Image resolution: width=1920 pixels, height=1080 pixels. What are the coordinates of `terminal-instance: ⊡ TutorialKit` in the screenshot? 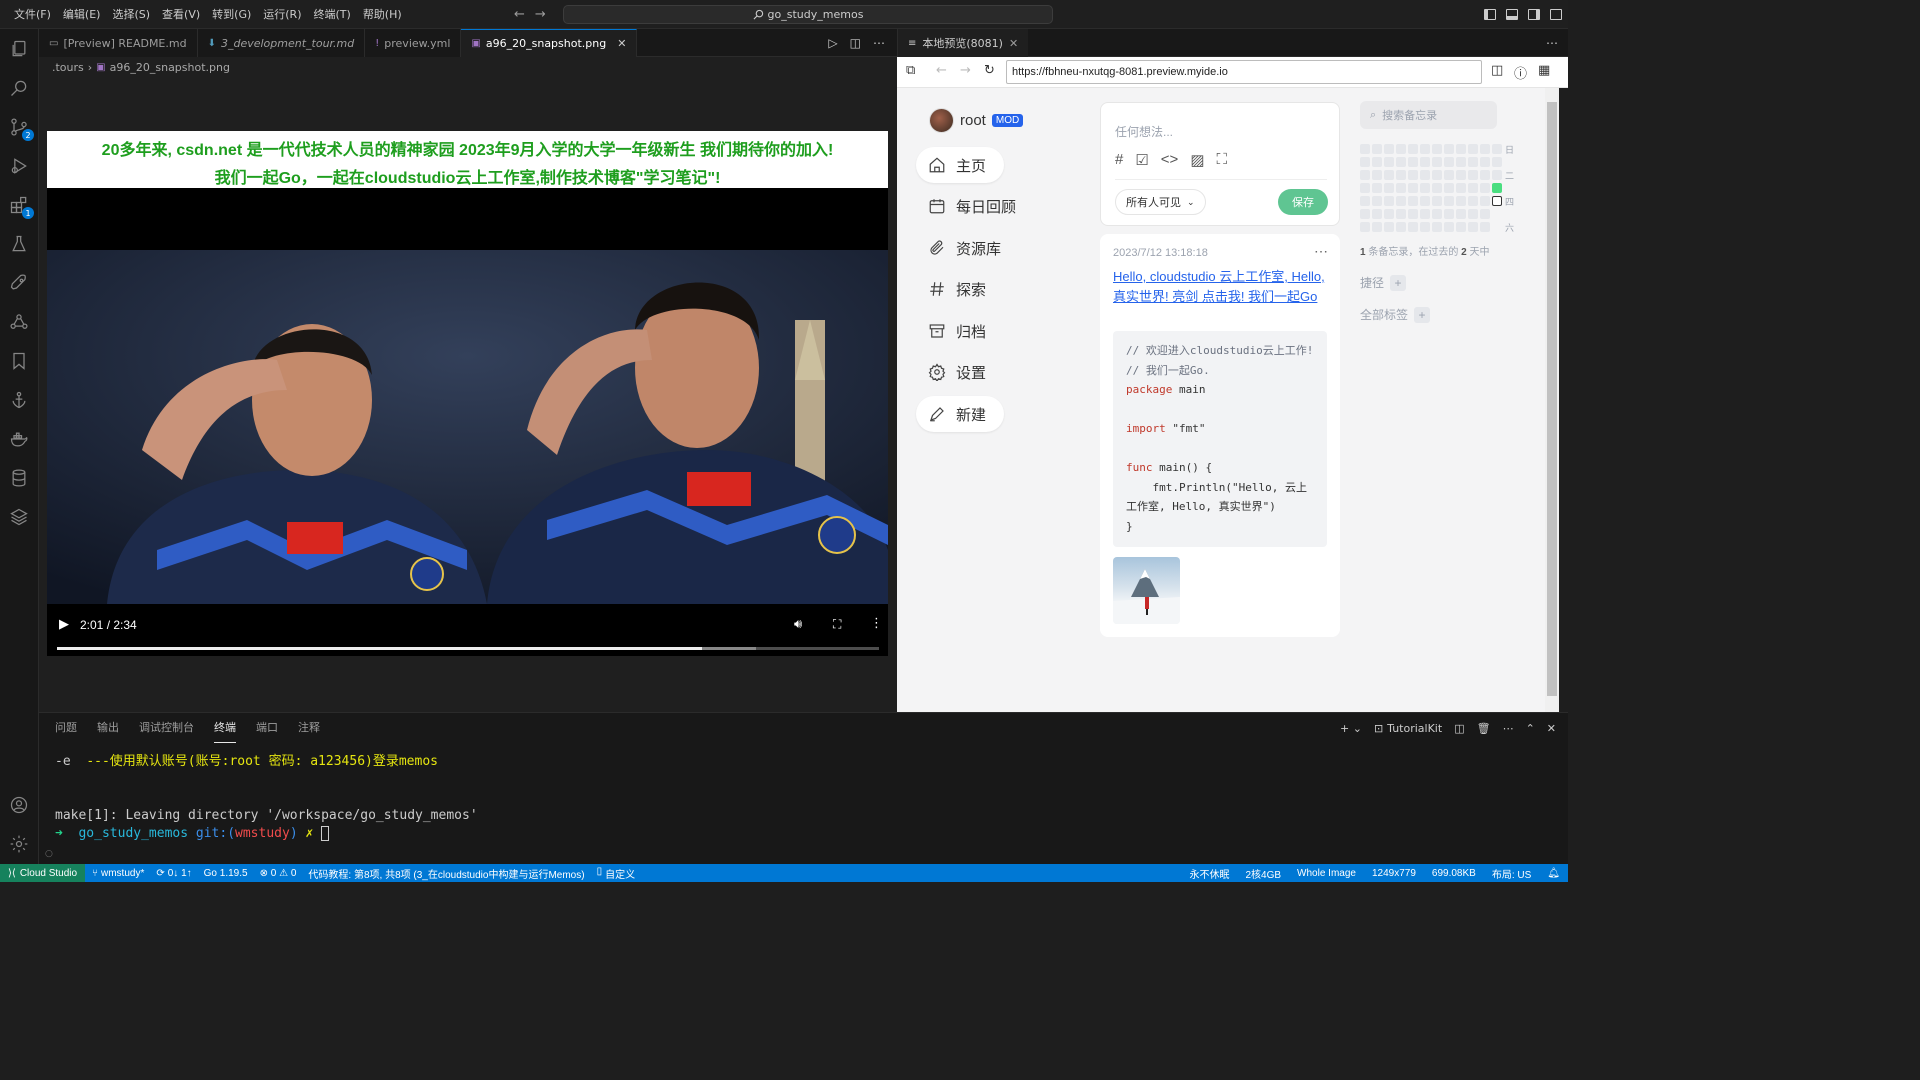 It's located at (1408, 728).